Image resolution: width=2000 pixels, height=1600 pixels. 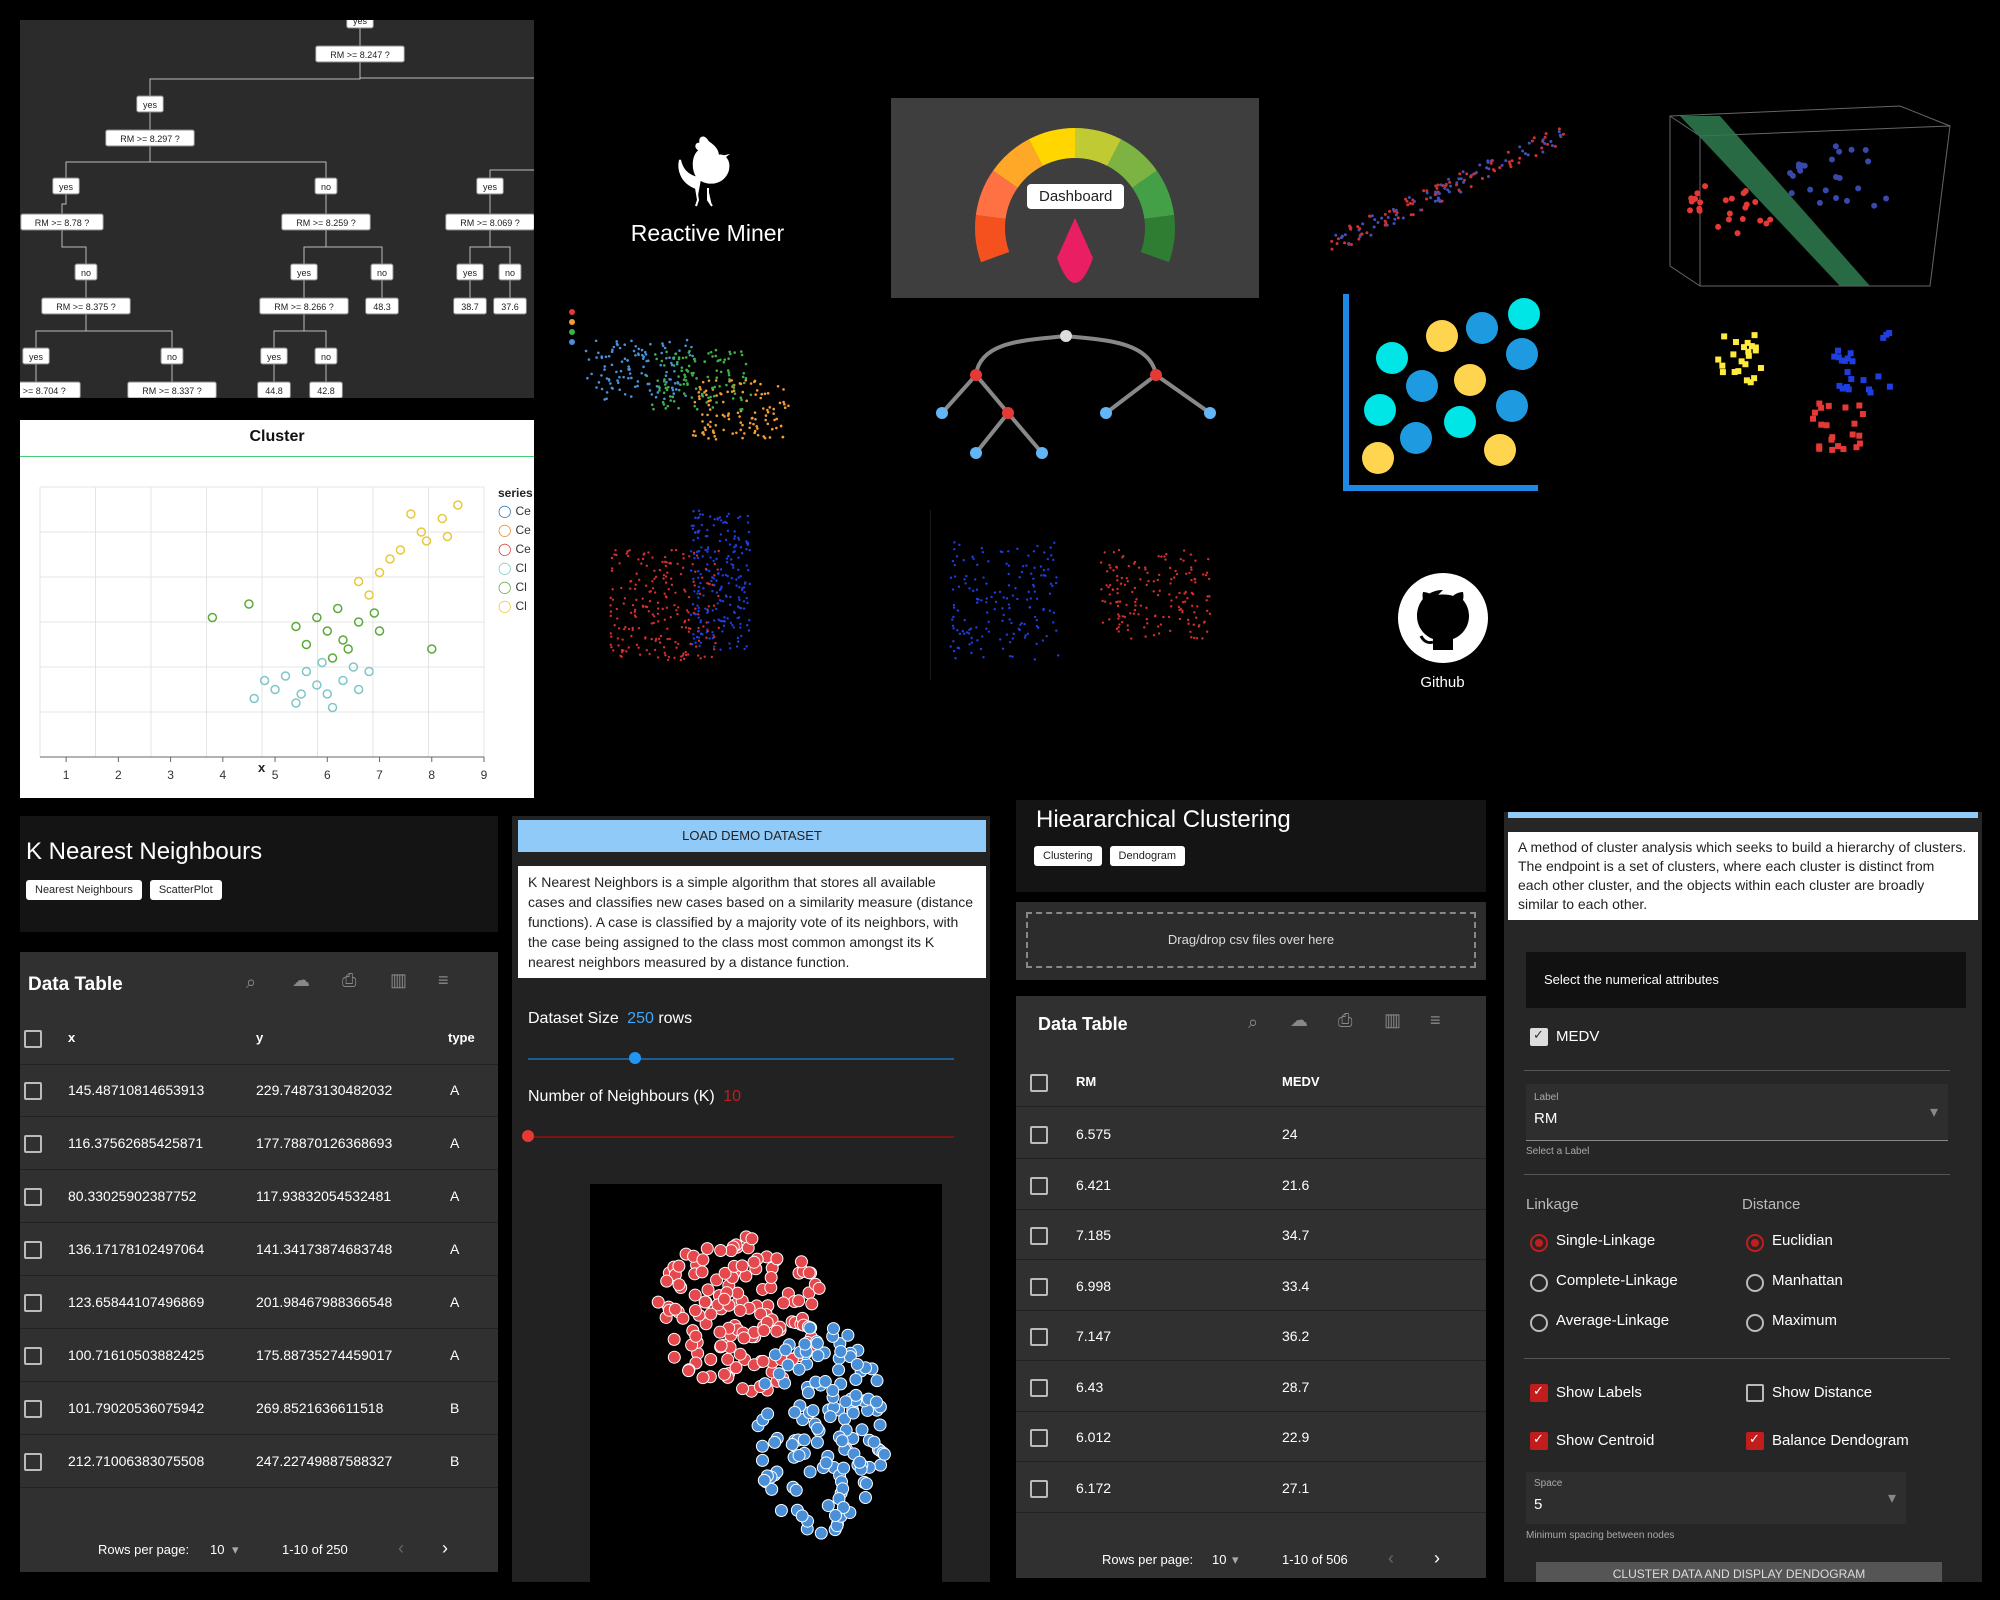 What do you see at coordinates (1539, 1440) in the screenshot?
I see `show-centroid-checkbox` at bounding box center [1539, 1440].